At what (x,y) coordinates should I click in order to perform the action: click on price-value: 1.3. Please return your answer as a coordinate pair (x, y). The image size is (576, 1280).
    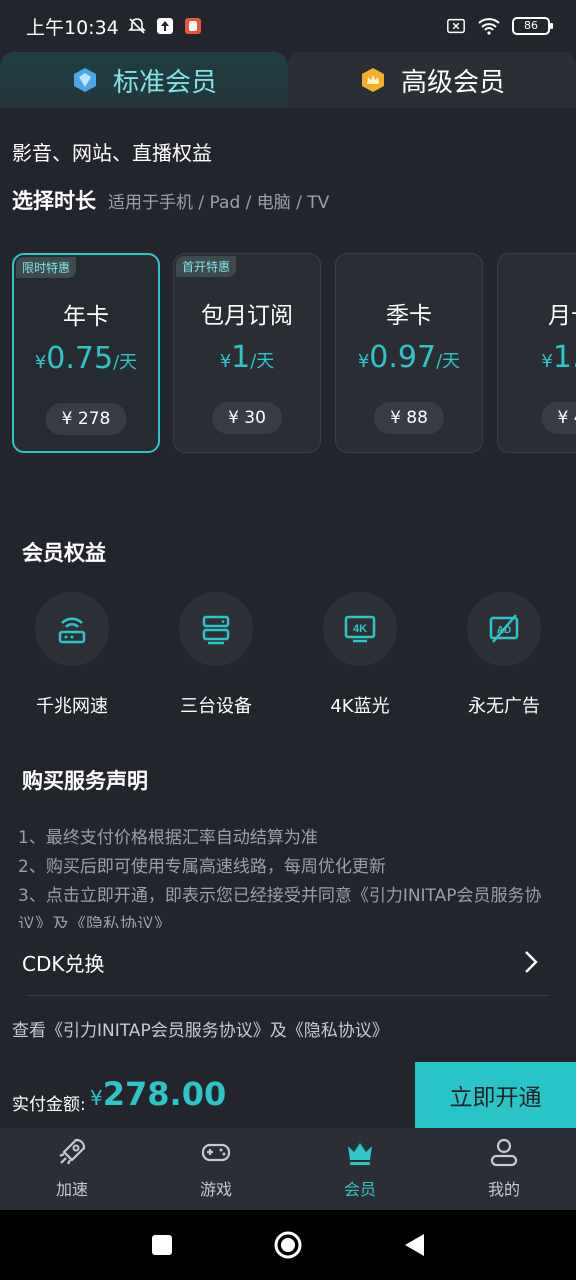
    Looking at the image, I should click on (564, 357).